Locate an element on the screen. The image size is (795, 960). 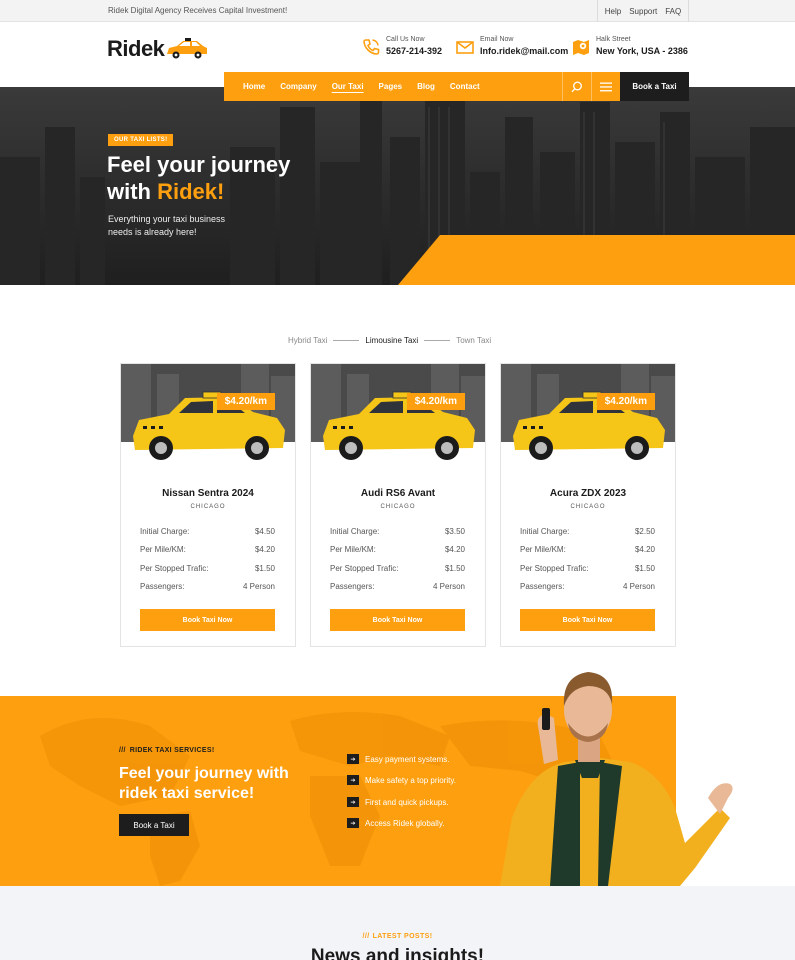
tab-limousine-taxi: Limousine Taxi is located at coordinates (391, 340).